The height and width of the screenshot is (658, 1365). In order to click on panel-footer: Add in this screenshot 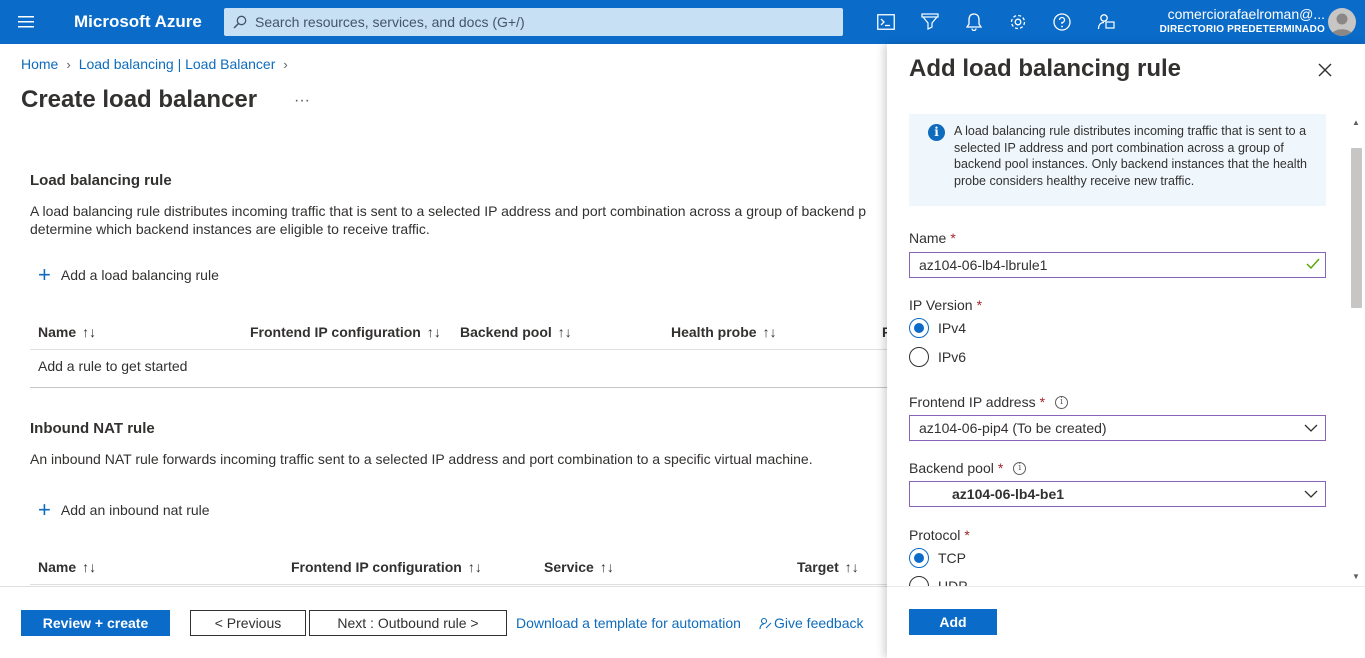, I will do `click(1126, 622)`.